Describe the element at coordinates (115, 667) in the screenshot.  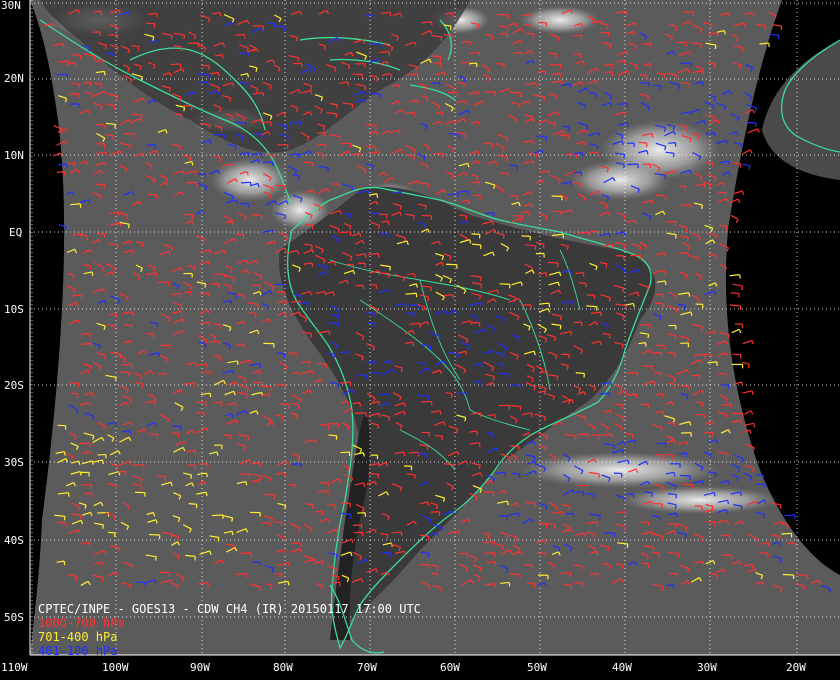
I see `lon-label: 100W` at that location.